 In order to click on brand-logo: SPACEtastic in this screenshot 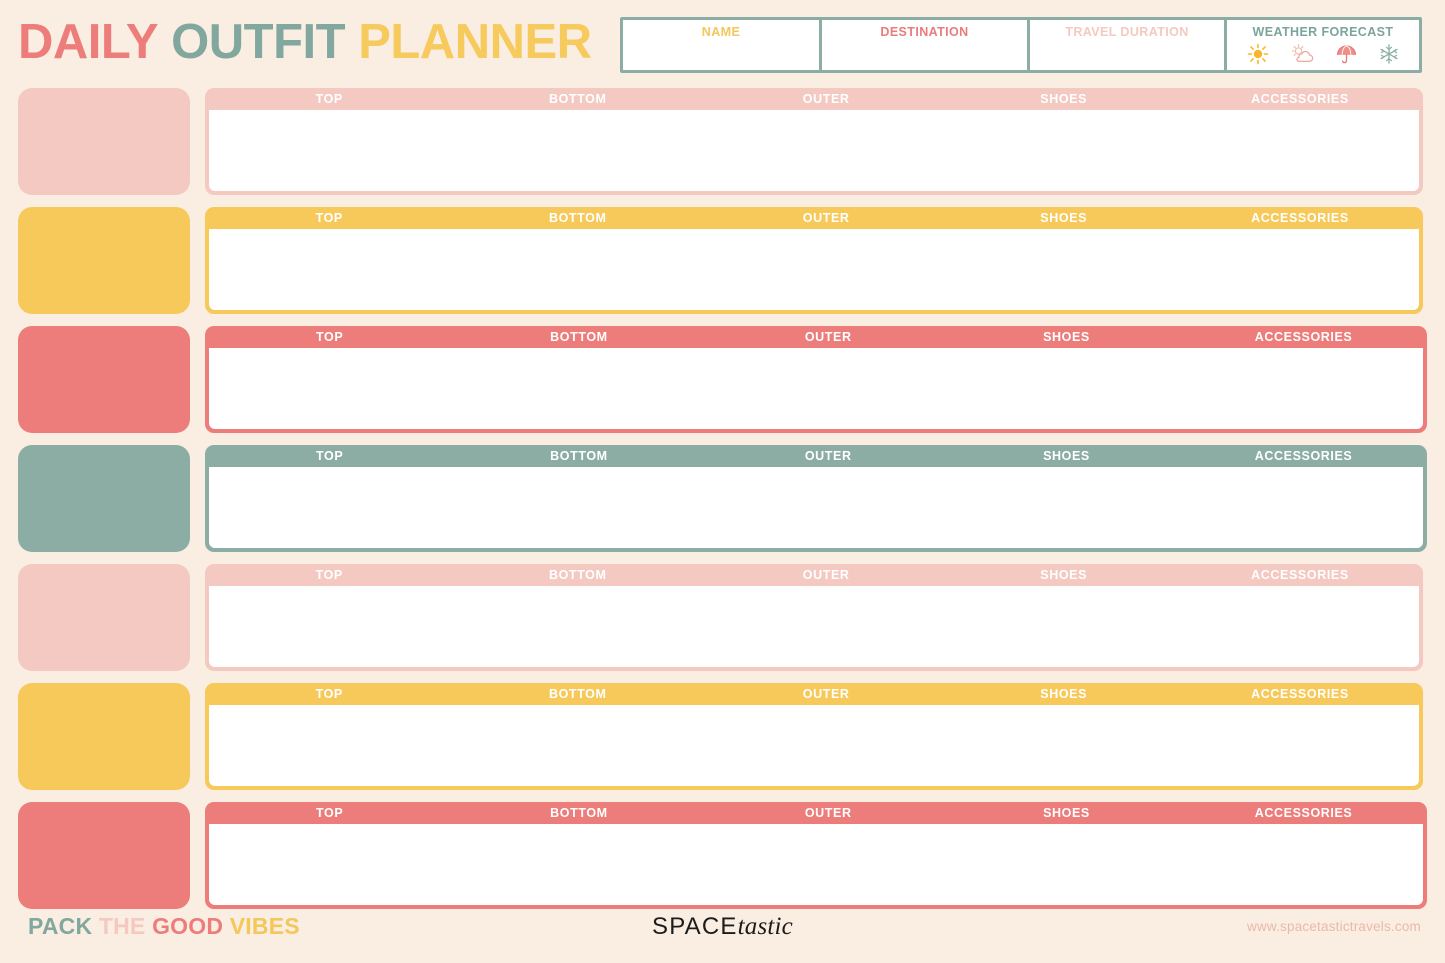, I will do `click(722, 927)`.